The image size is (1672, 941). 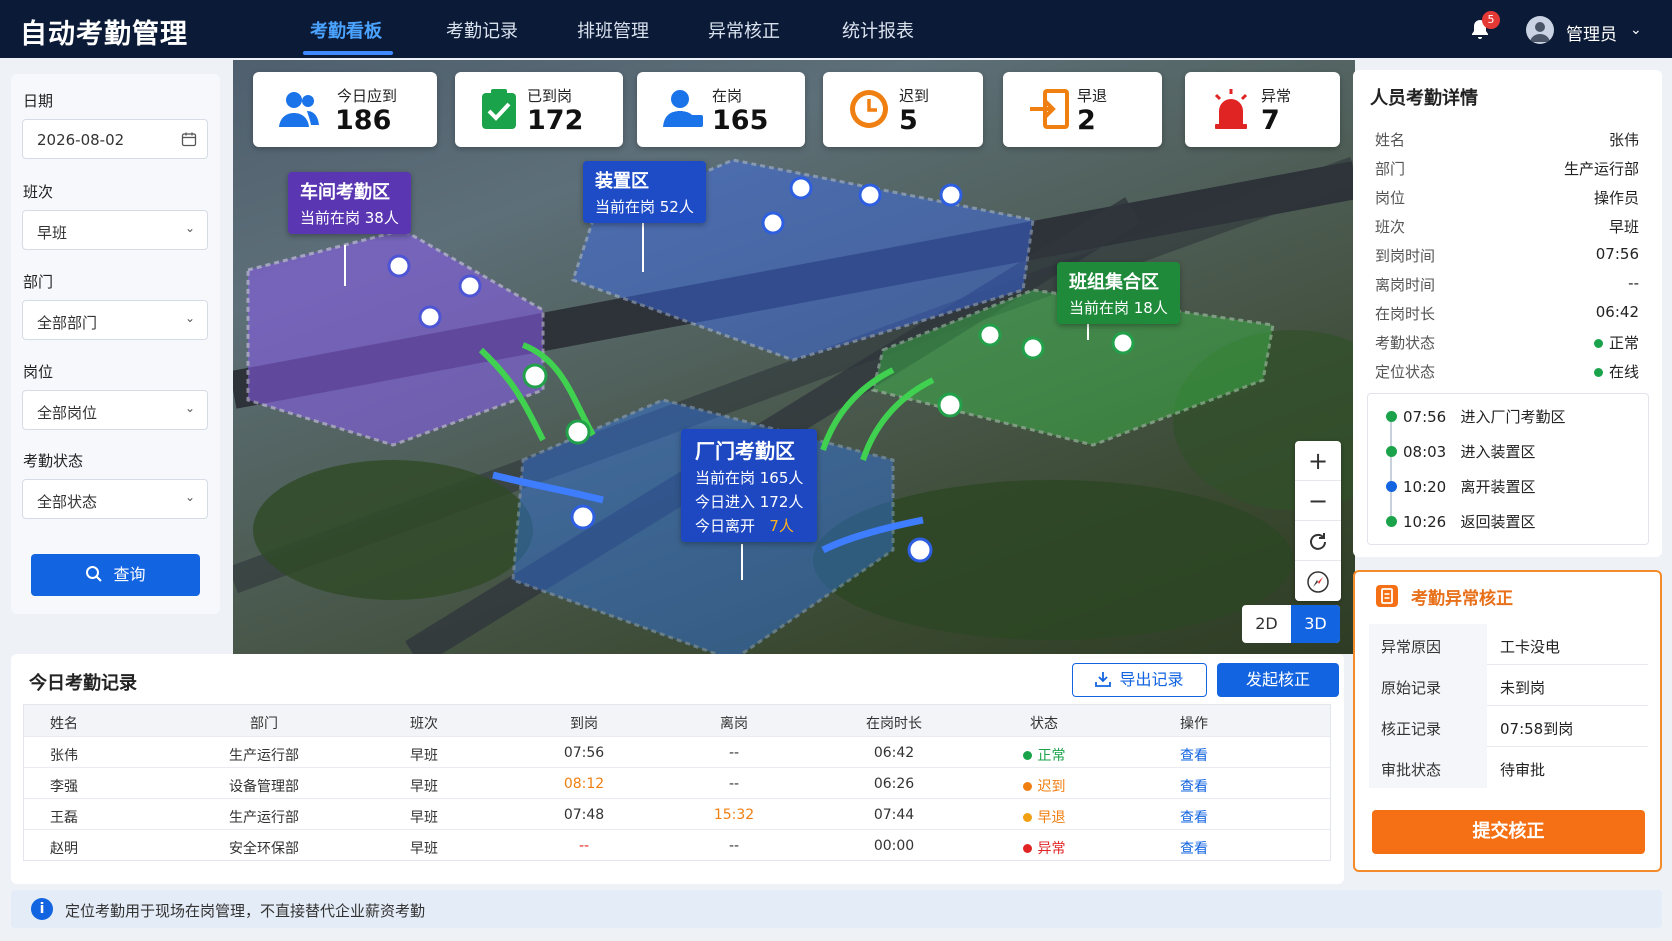 I want to click on stat-card-arrived: 已到岗 172, so click(x=539, y=109).